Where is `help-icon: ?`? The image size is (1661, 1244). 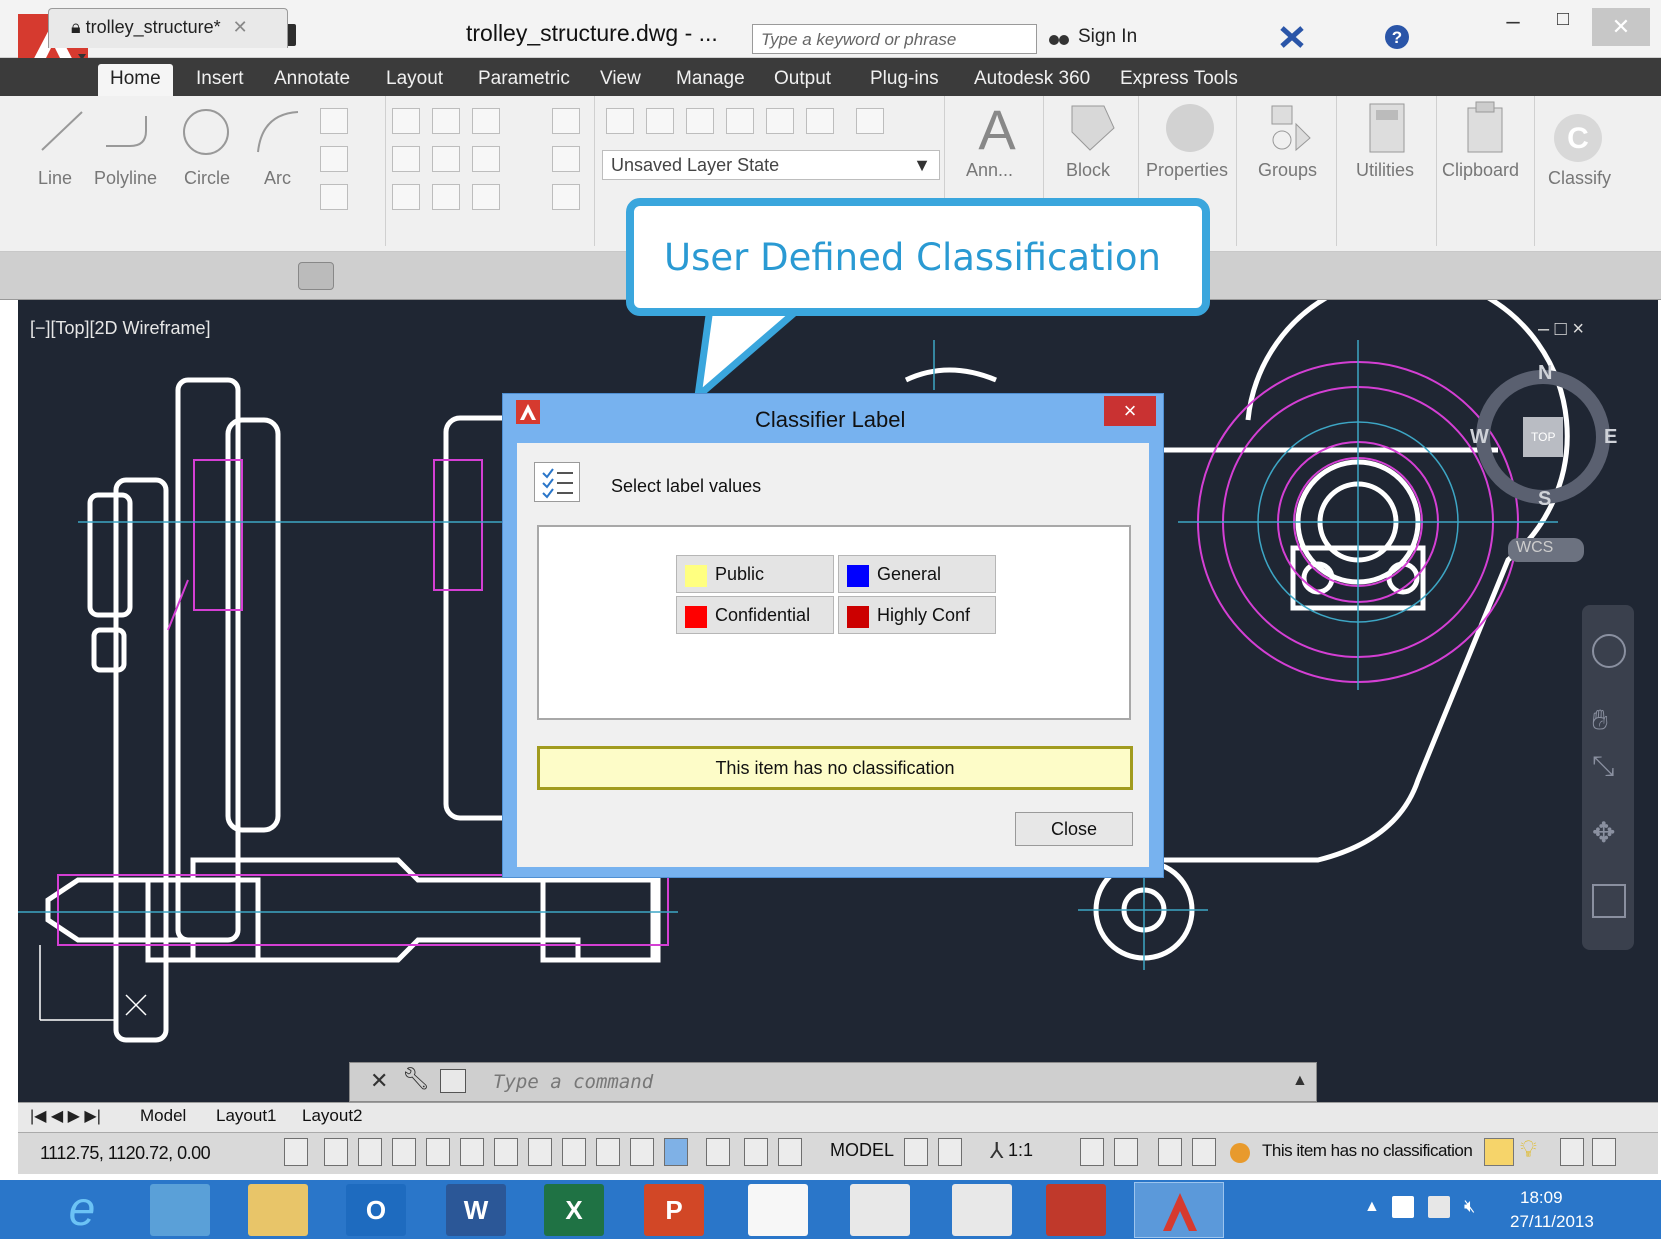
help-icon: ? is located at coordinates (1397, 37).